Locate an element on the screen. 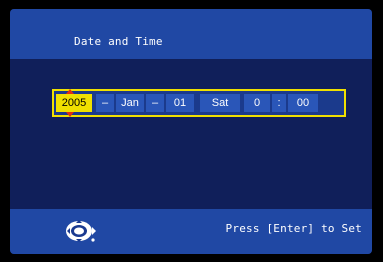  day-field: 01 is located at coordinates (180, 103).